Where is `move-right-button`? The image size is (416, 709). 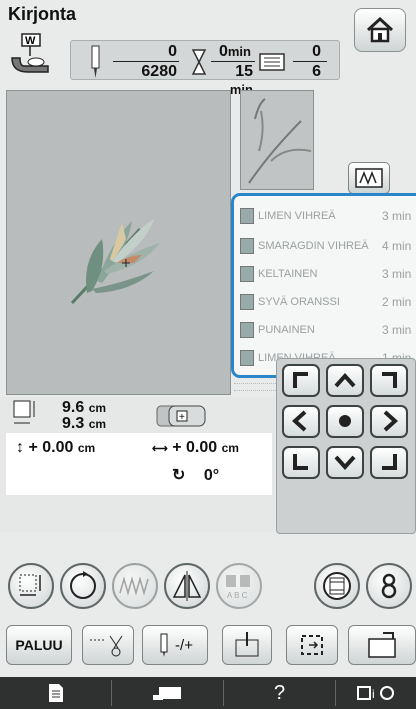 move-right-button is located at coordinates (389, 421).